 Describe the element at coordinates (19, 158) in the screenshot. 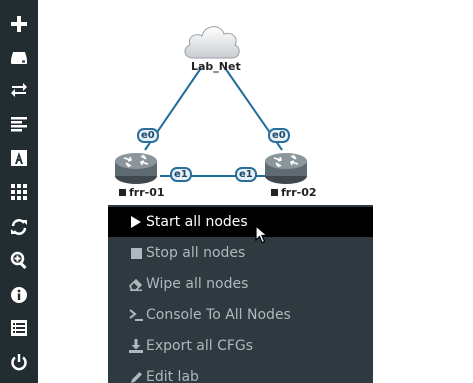

I see `font-icon` at that location.